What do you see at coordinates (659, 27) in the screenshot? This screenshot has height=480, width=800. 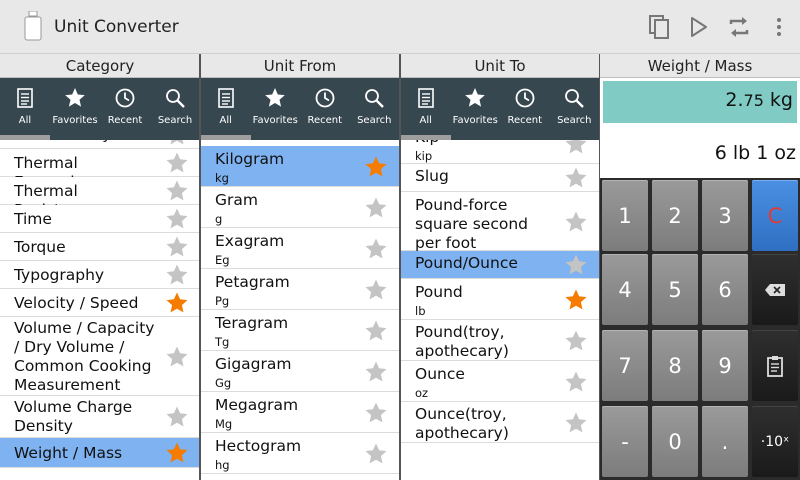 I see `copy-button` at bounding box center [659, 27].